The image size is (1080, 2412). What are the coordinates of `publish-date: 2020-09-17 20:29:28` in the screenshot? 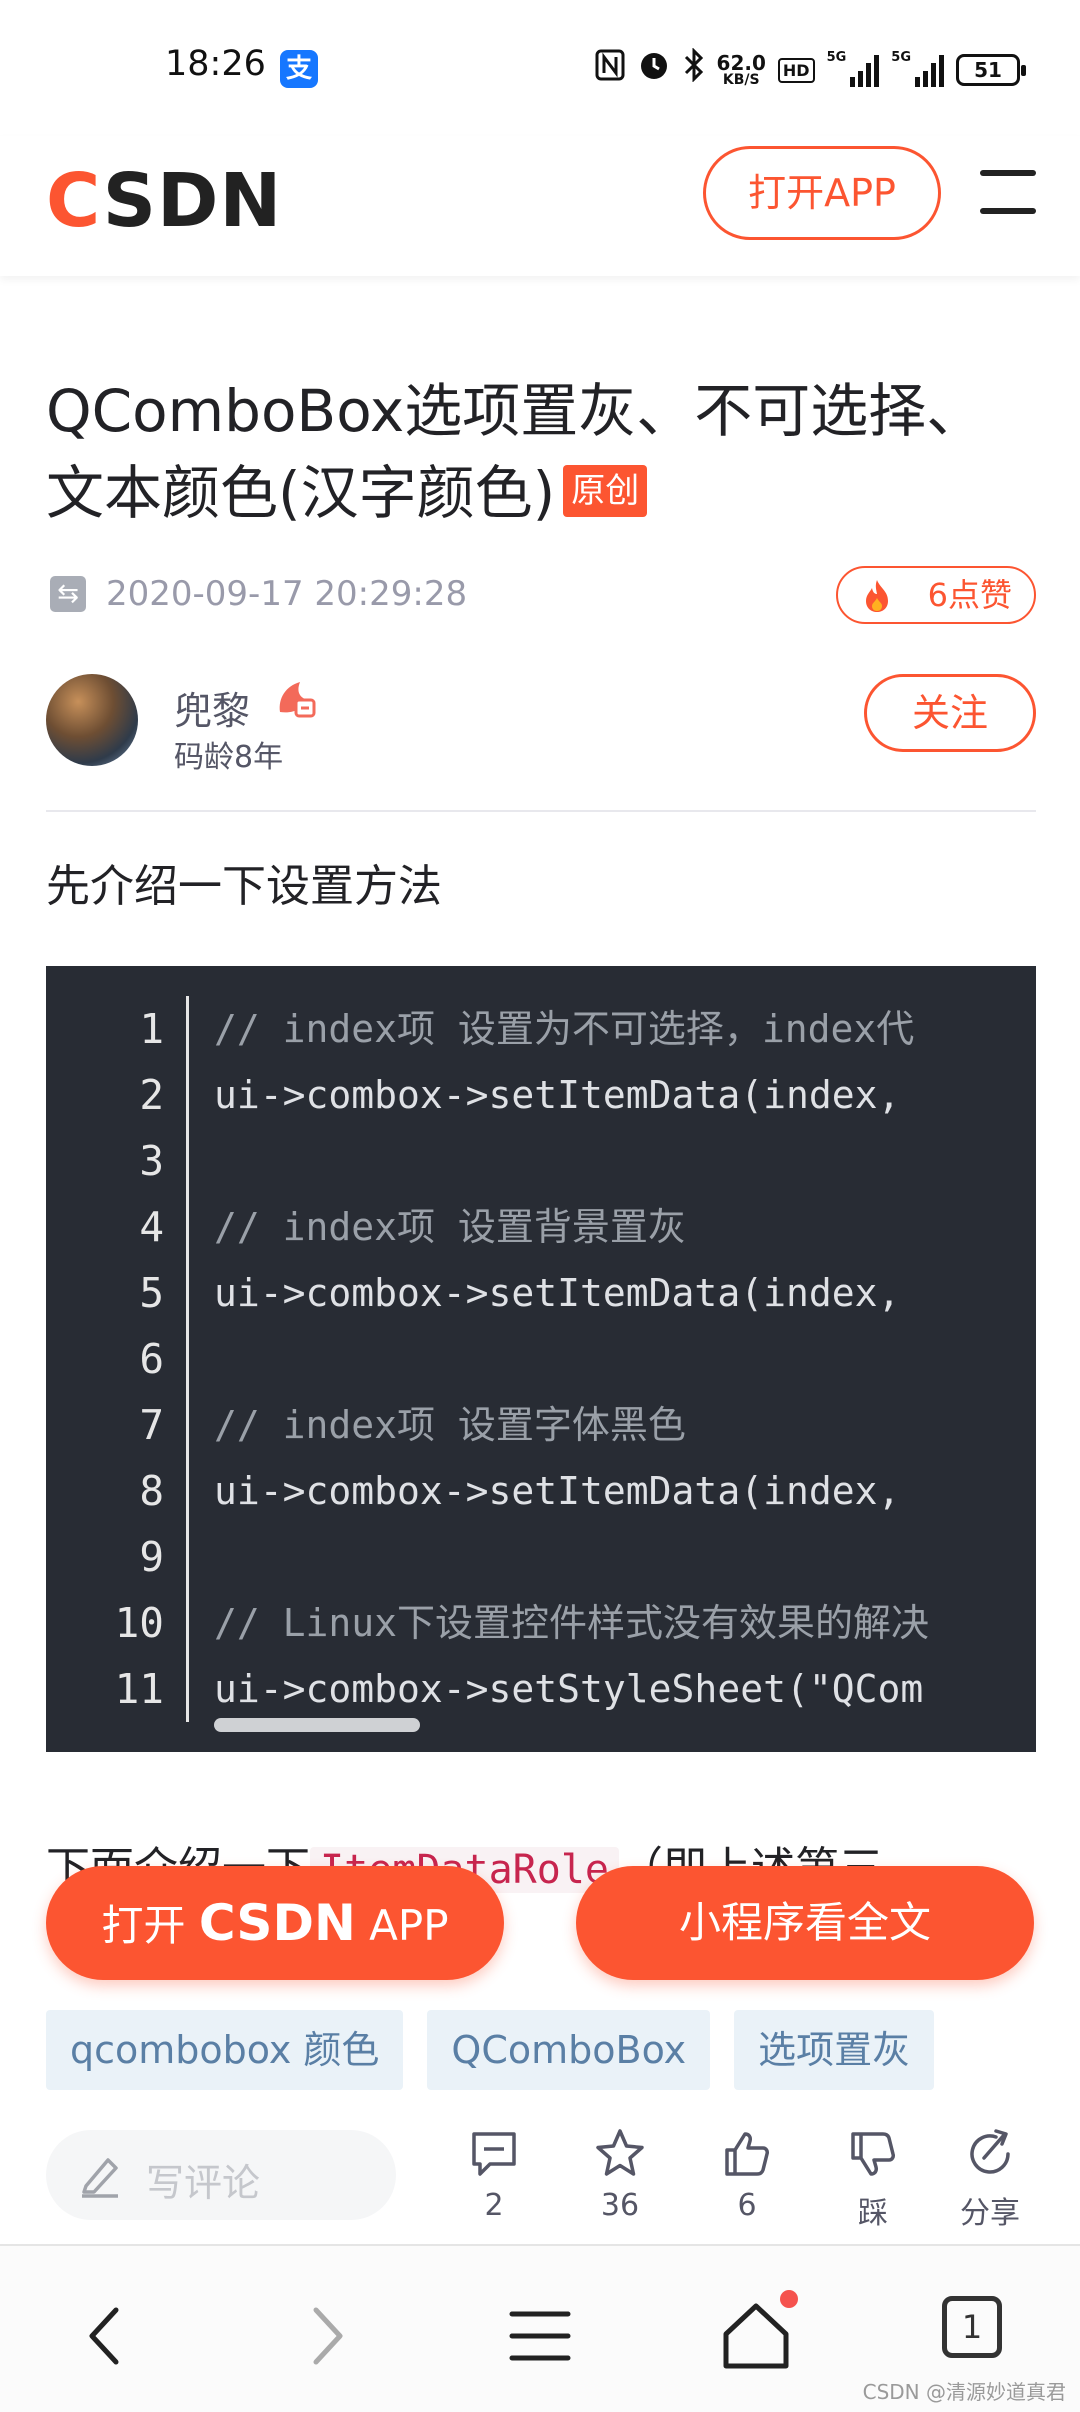 It's located at (287, 594).